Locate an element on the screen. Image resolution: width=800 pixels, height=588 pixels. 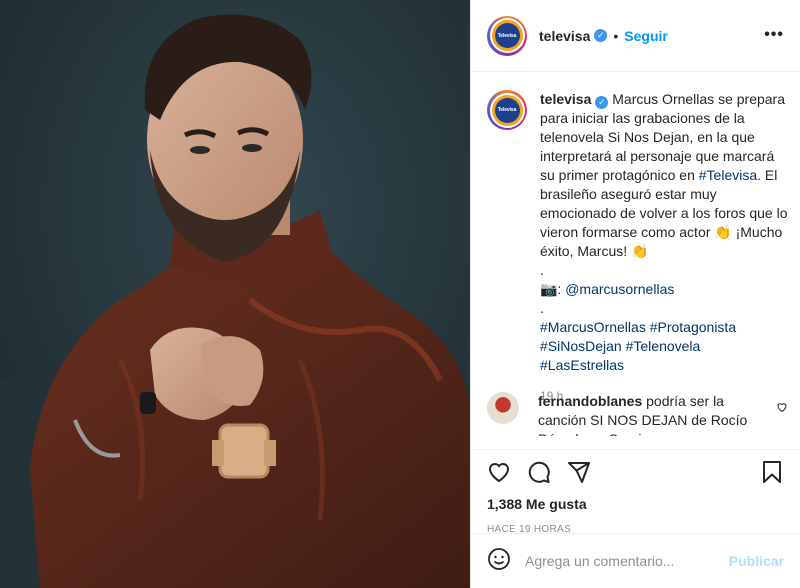
camera-emoji: 📷: is located at coordinates (553, 289).